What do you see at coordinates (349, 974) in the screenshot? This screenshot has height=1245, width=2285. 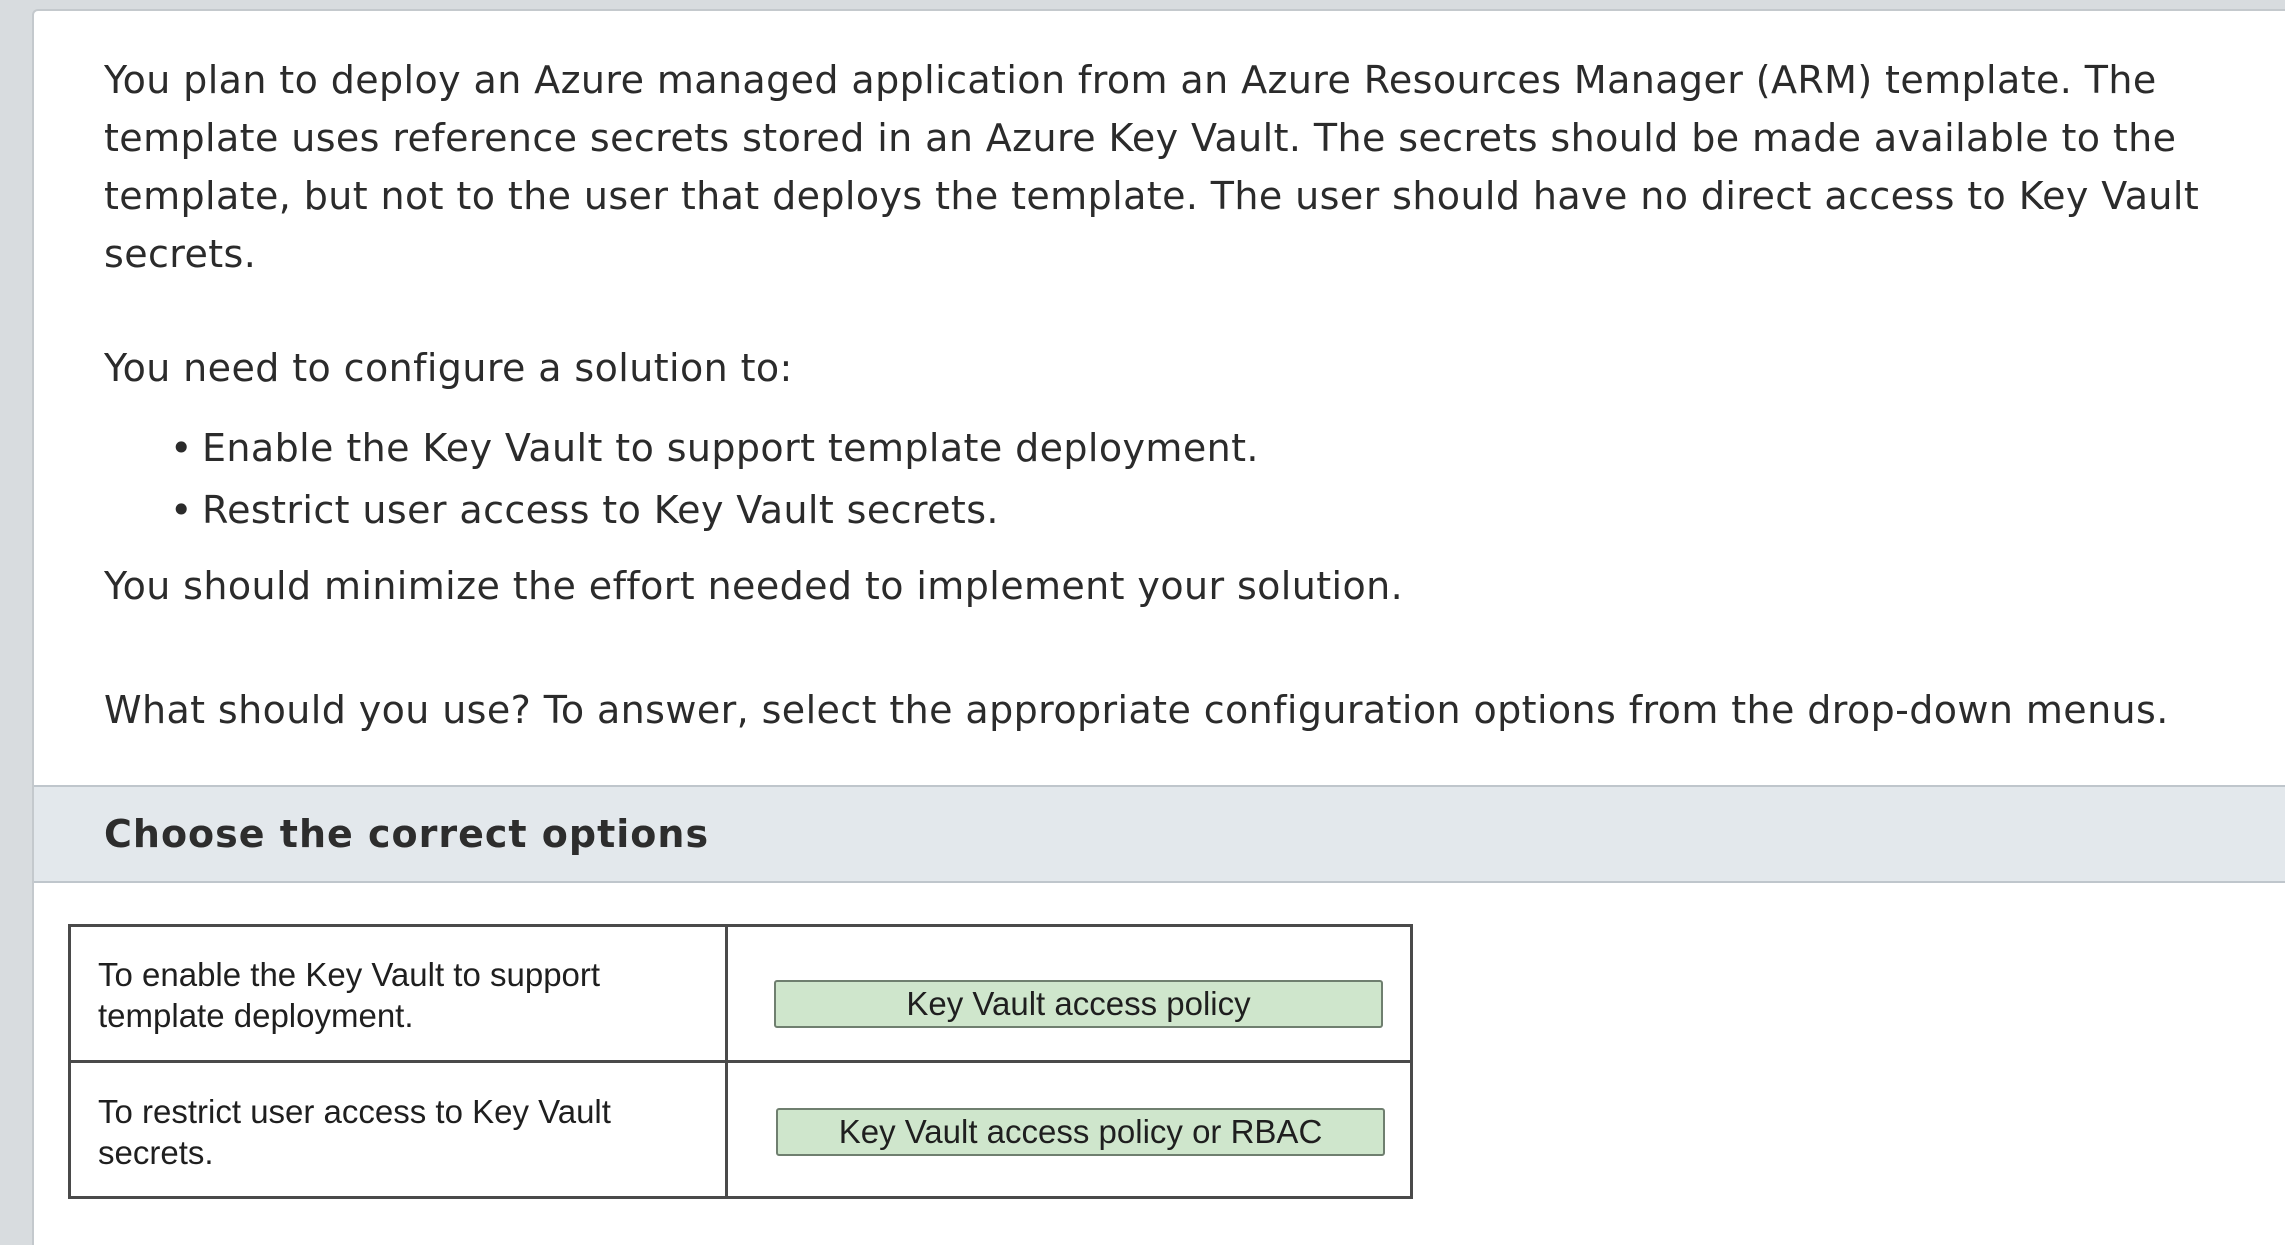 I see `row-label-line: To enable the Key Vault to support` at bounding box center [349, 974].